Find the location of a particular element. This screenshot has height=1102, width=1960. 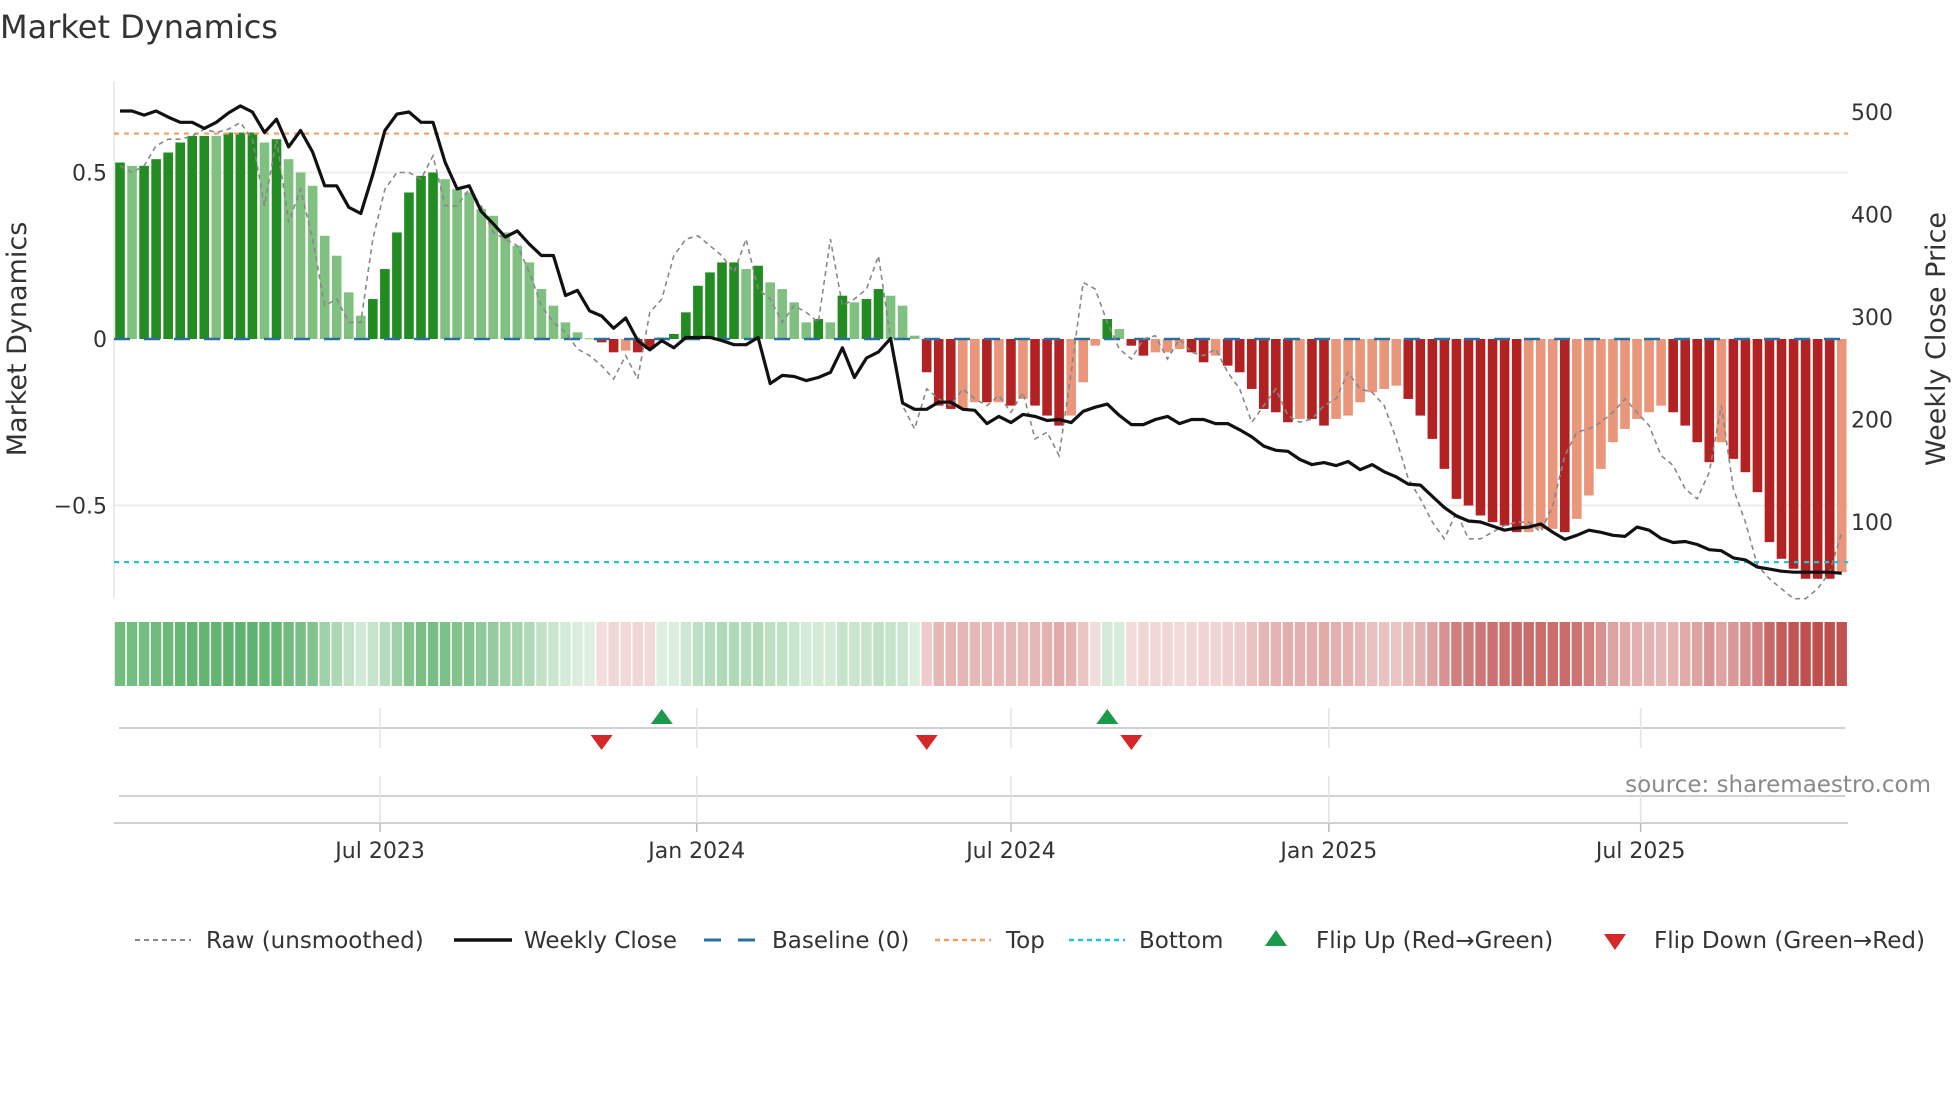

x-ticks: Jul 2023 Jan 2024 Jul 2024 Jan 2025 Jul 2025 is located at coordinates (1009, 786).